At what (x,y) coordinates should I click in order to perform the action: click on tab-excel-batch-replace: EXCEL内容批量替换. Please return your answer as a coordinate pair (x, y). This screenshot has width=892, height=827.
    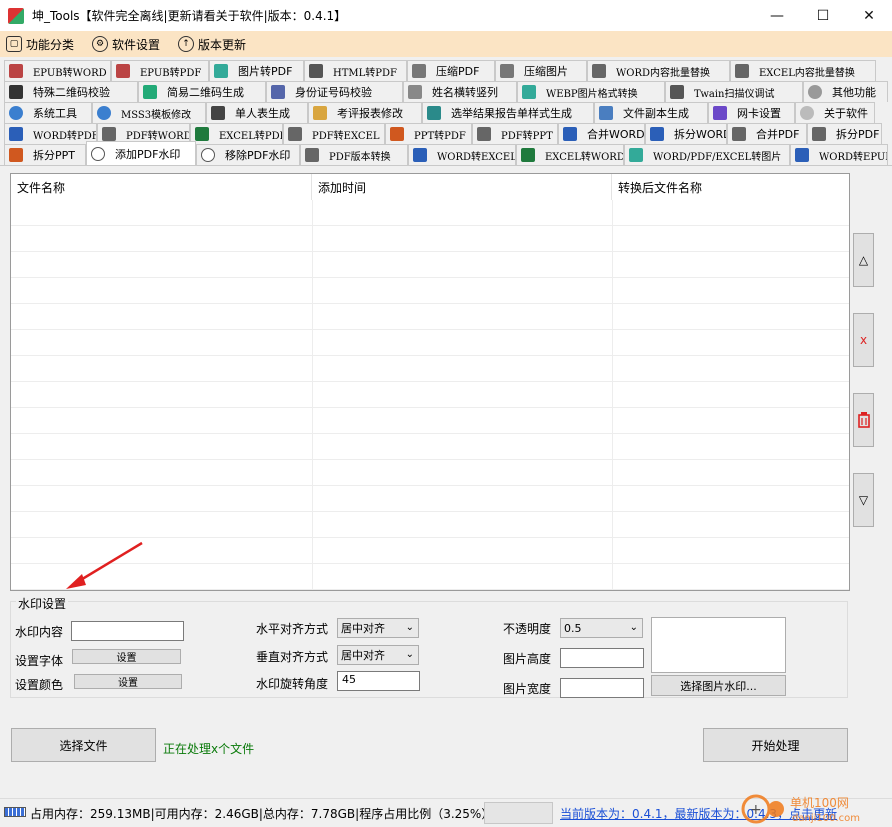
    Looking at the image, I should click on (803, 70).